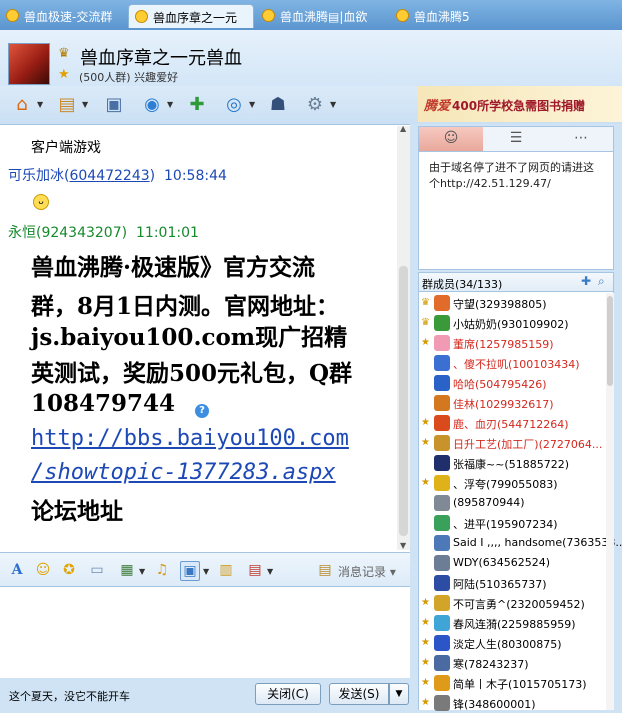  Describe the element at coordinates (234, 105) in the screenshot. I see `video-icon: ◎` at that location.